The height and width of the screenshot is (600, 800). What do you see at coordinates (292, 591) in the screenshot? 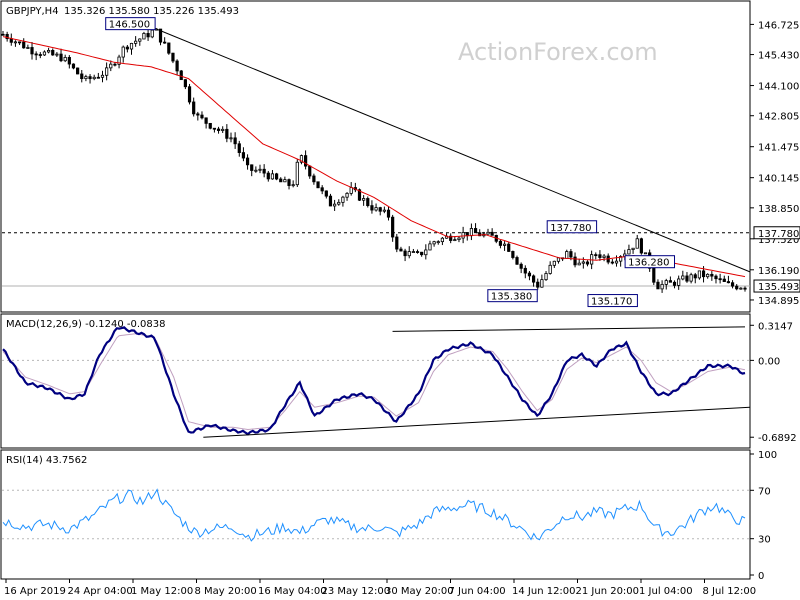
I see `time-axis-label: 16 May 04:00` at bounding box center [292, 591].